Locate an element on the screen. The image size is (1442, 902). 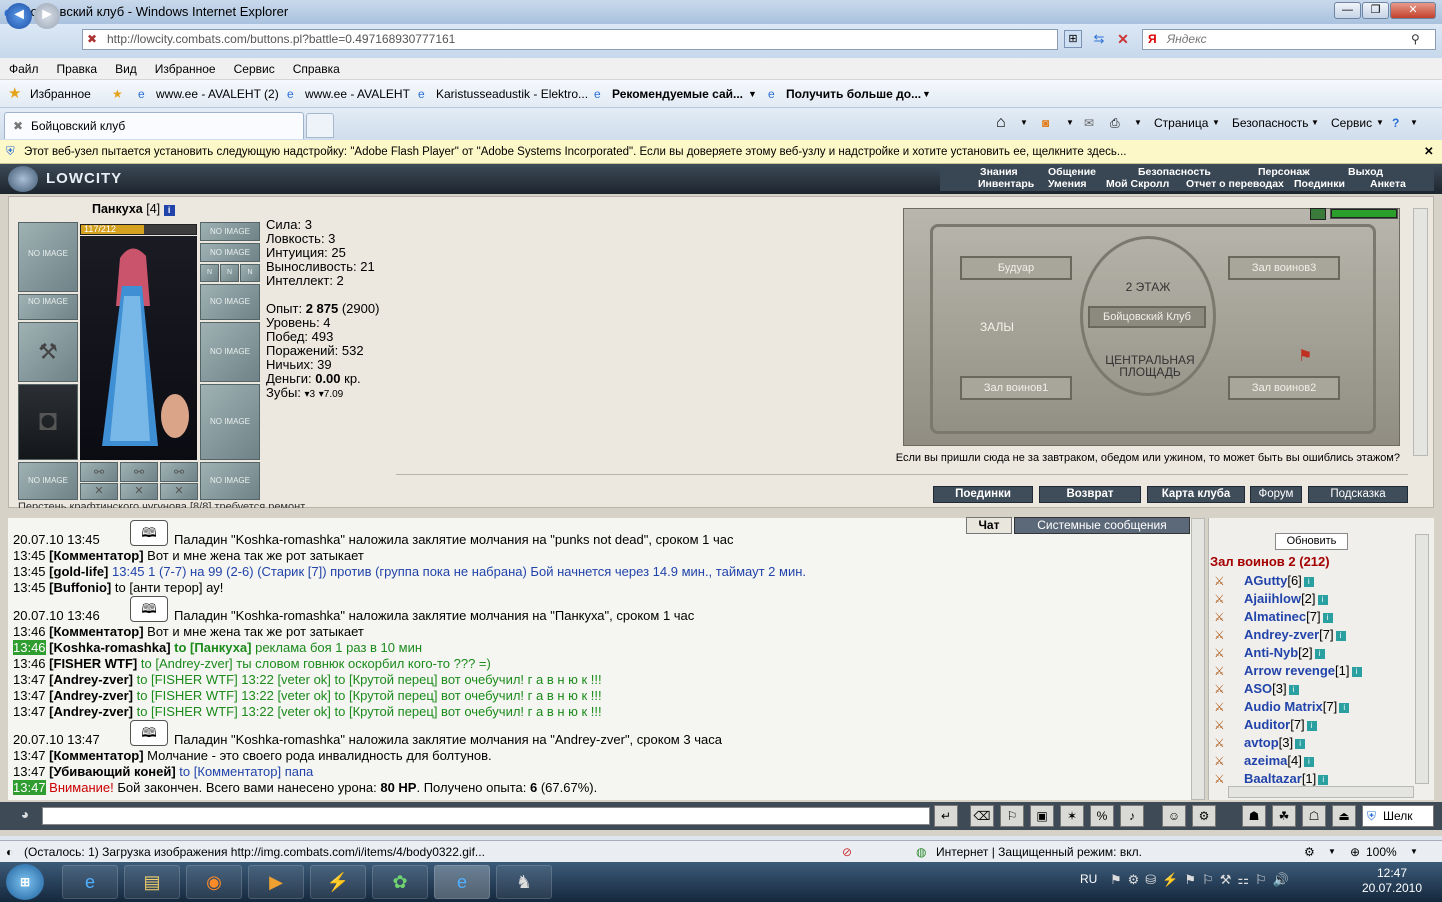
player-row: ⚔ Ajaiihlow[2] i is located at coordinates (1271, 599).